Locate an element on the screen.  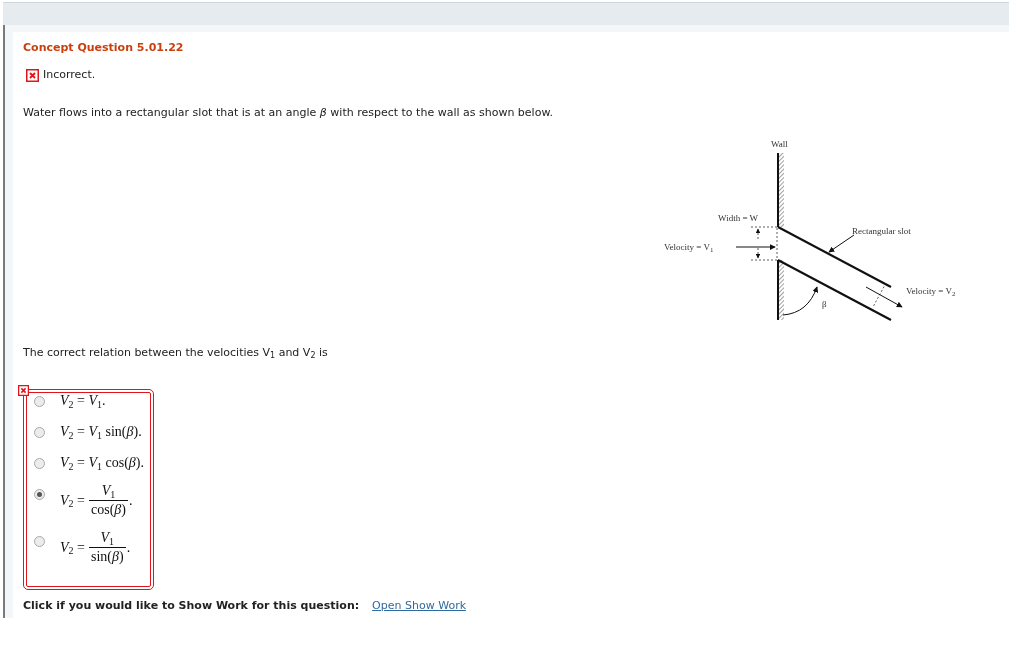
question-text: The correct relation between the velocities V$_{1}$ and V$_{2}$ is is located at coordinates (176, 353).